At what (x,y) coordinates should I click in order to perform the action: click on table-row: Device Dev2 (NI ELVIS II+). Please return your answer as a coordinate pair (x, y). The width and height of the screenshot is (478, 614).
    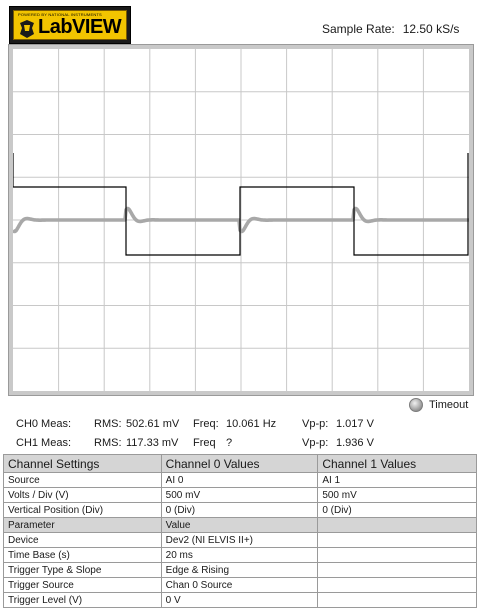
    Looking at the image, I should click on (240, 540).